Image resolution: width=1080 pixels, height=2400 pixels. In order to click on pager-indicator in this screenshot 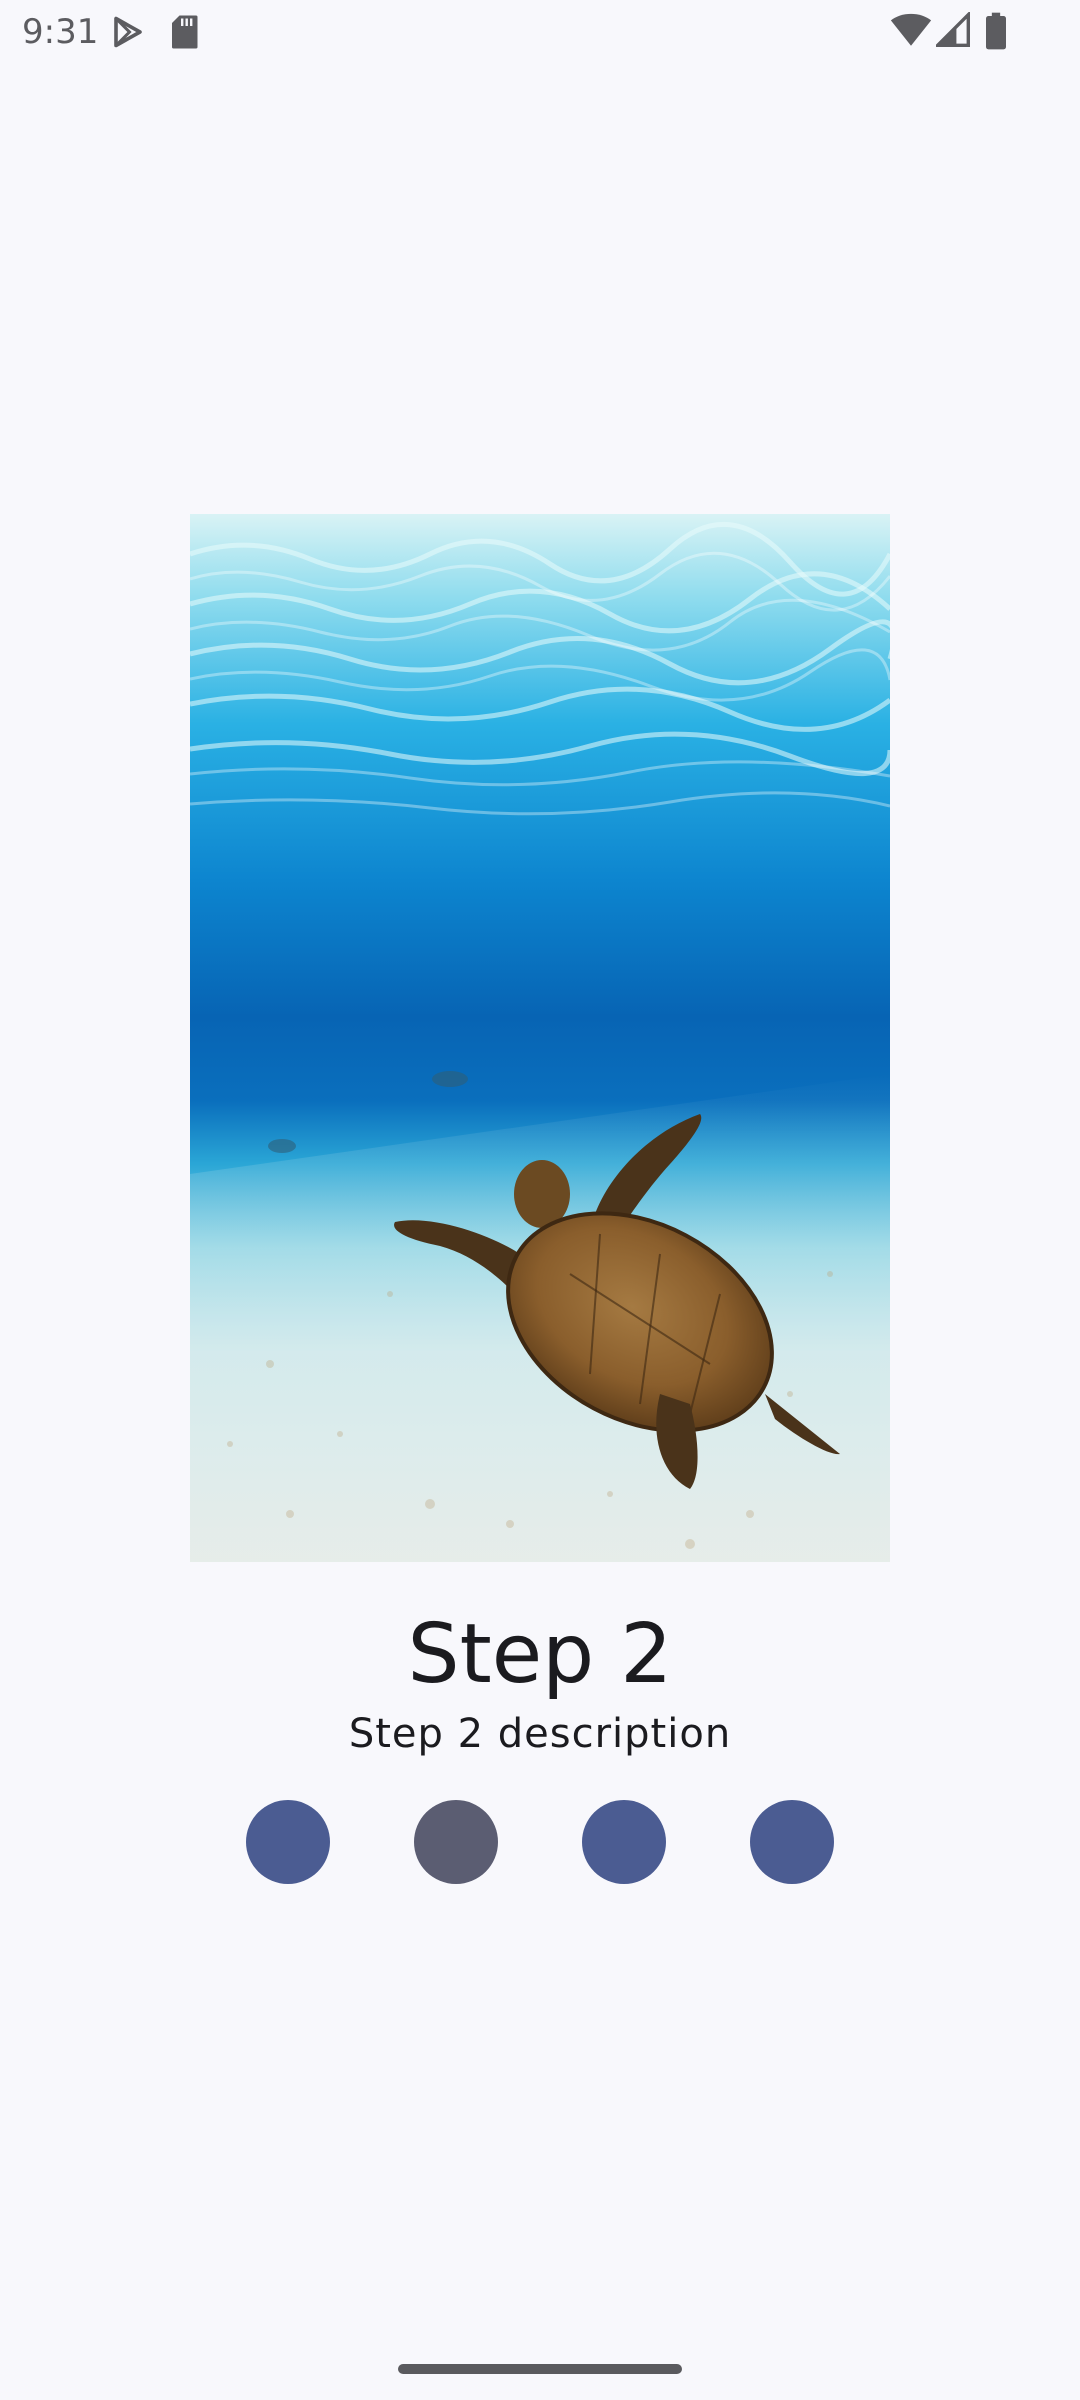, I will do `click(540, 1843)`.